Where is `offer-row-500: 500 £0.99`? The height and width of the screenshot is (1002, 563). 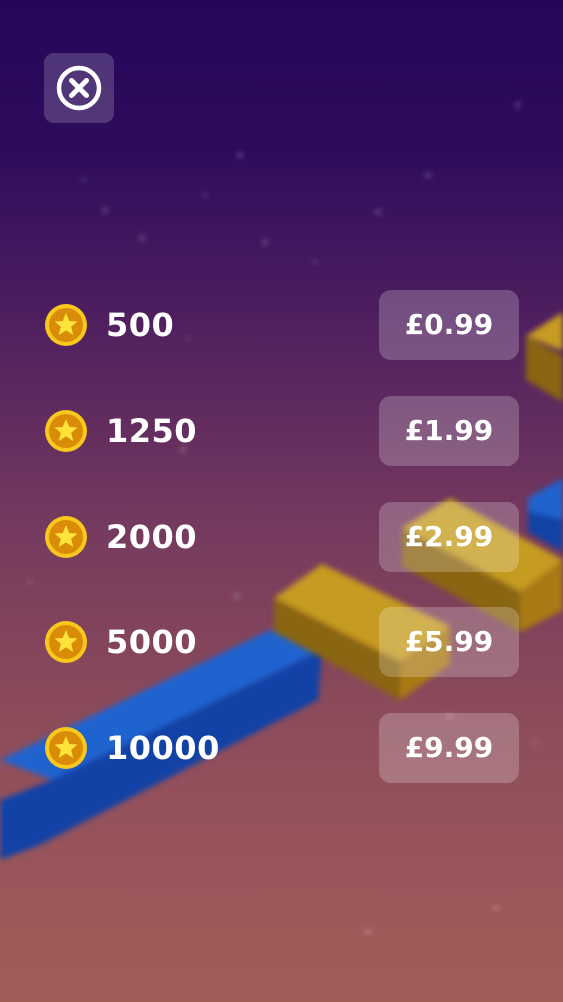
offer-row-500: 500 £0.99 is located at coordinates (281, 325).